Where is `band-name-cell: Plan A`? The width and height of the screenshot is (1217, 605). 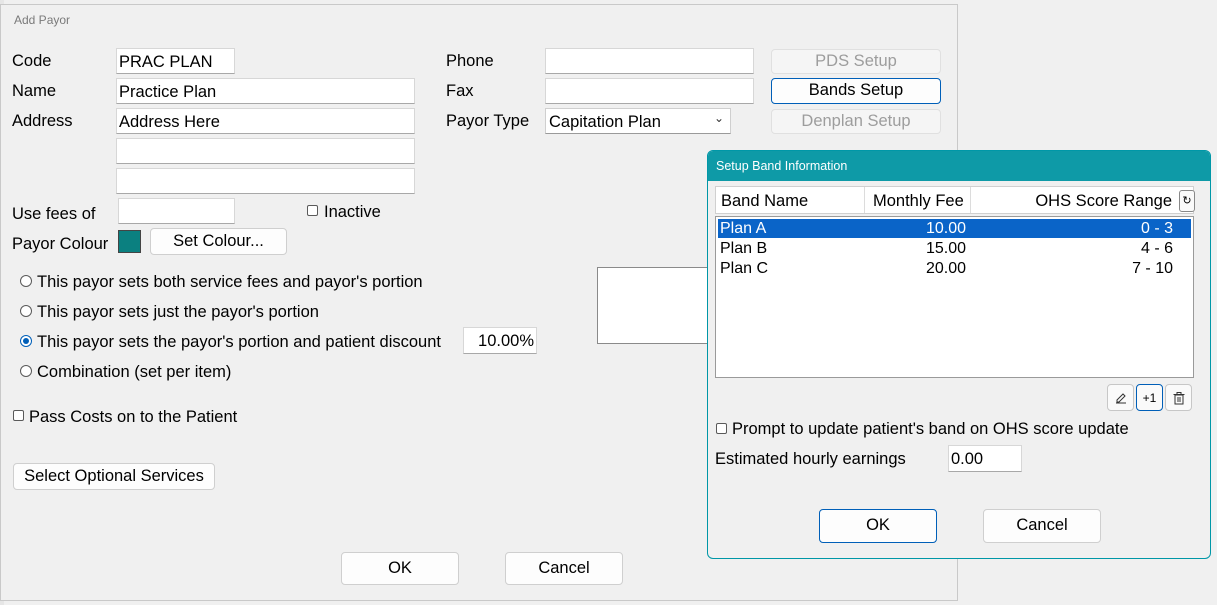
band-name-cell: Plan A is located at coordinates (743, 228).